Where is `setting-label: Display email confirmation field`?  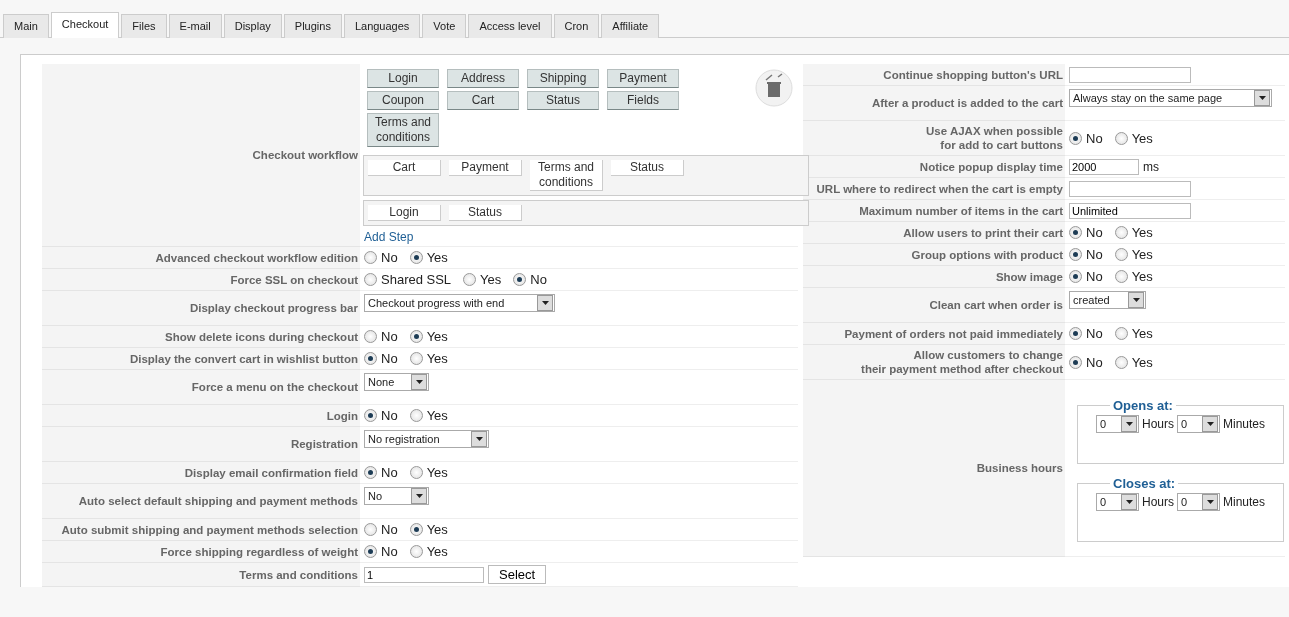
setting-label: Display email confirmation field is located at coordinates (201, 473).